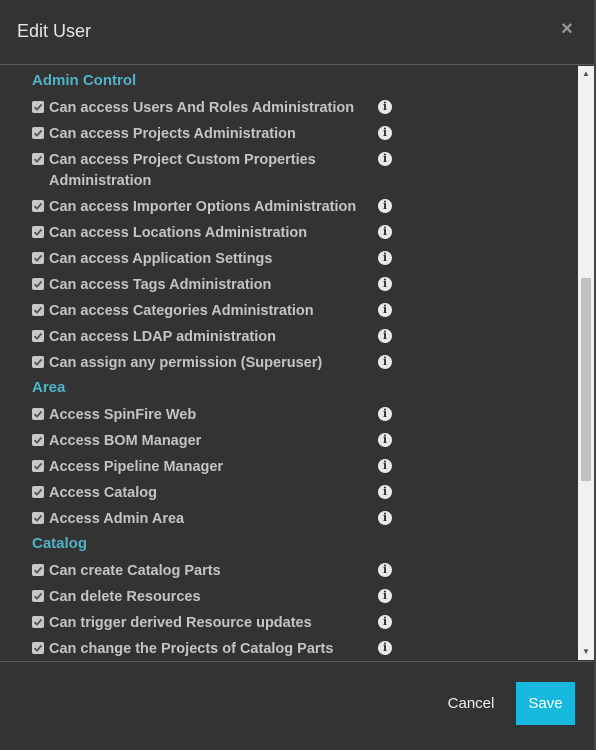 The height and width of the screenshot is (750, 596). Describe the element at coordinates (49, 387) in the screenshot. I see `section-title: Area` at that location.